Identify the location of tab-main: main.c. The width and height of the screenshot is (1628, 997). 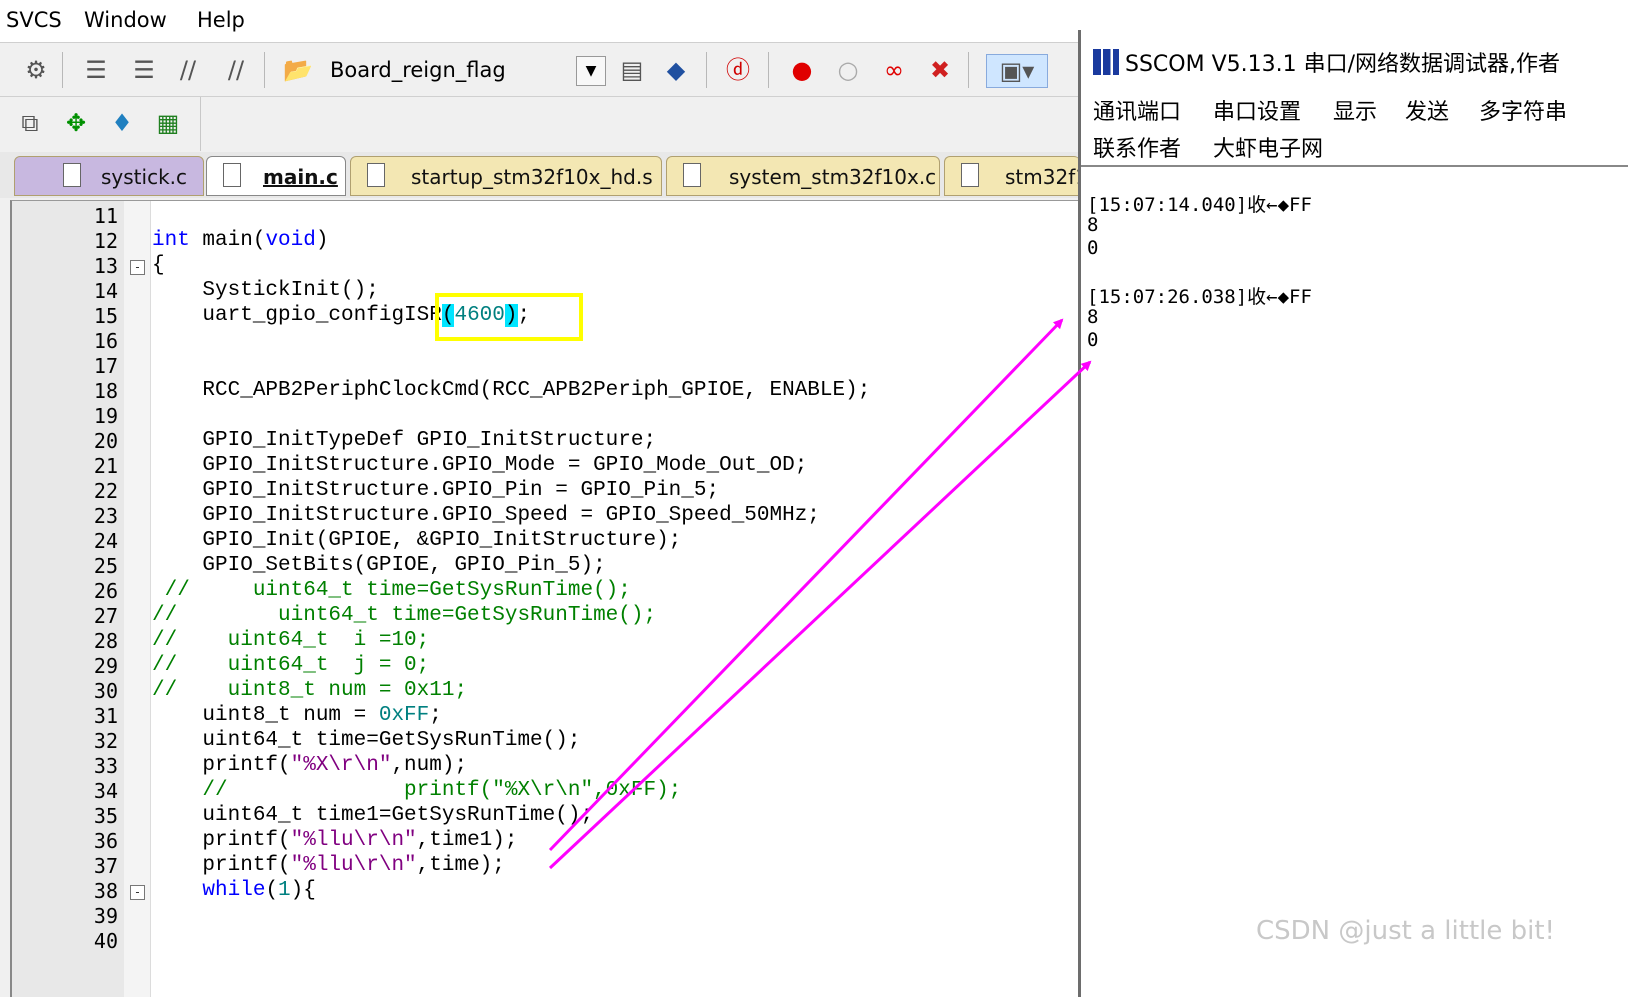
(276, 176).